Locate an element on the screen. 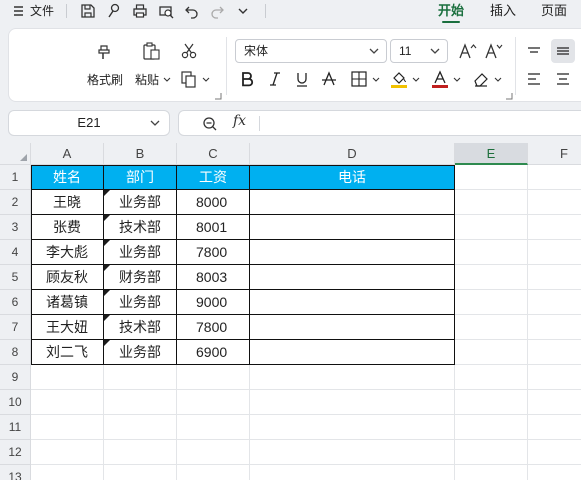 This screenshot has width=581, height=480. cell-d2 is located at coordinates (352, 202).